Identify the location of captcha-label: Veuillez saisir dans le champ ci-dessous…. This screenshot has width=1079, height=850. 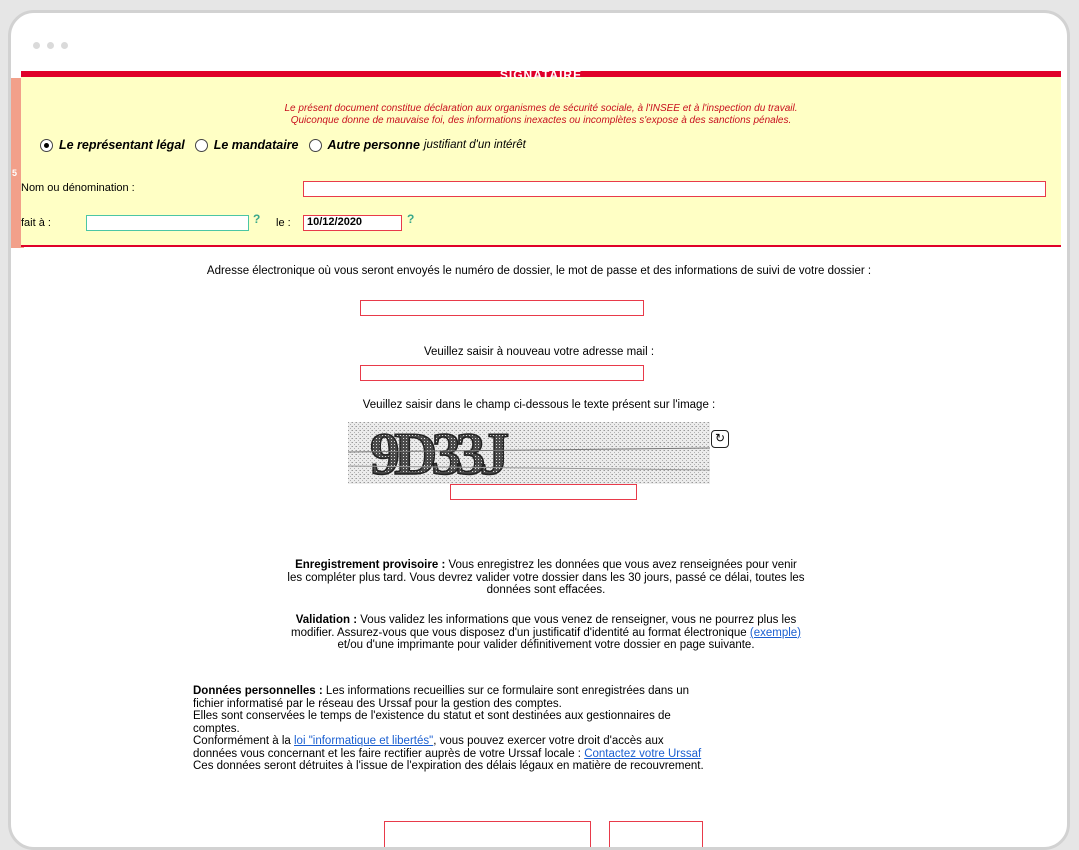
(539, 405).